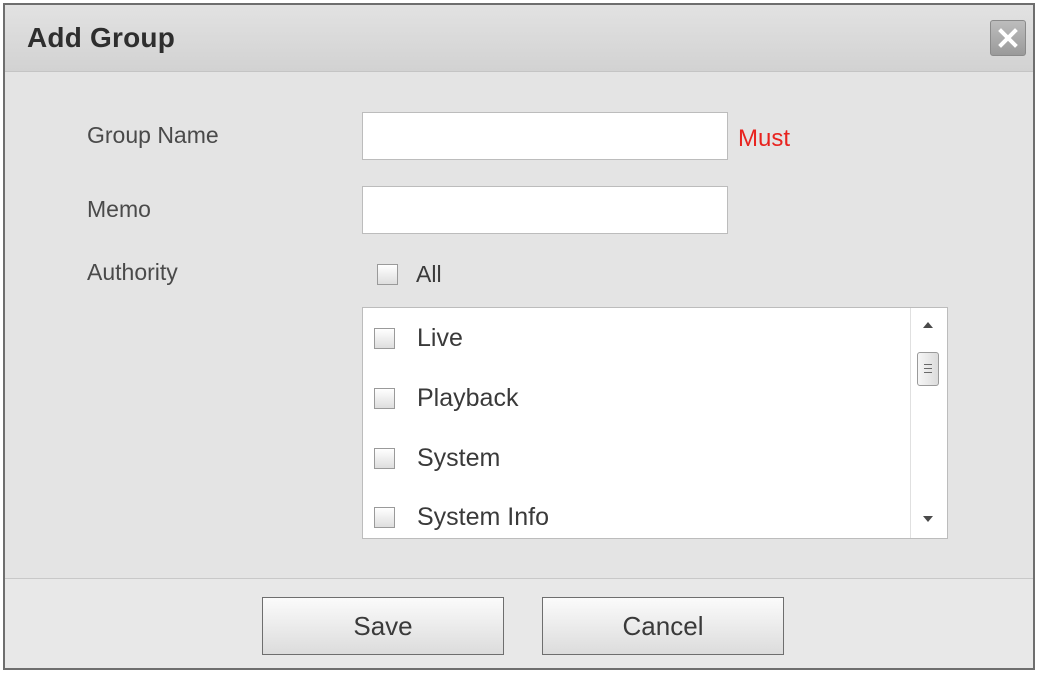 This screenshot has height=676, width=1042. I want to click on authority-all-option: All, so click(409, 274).